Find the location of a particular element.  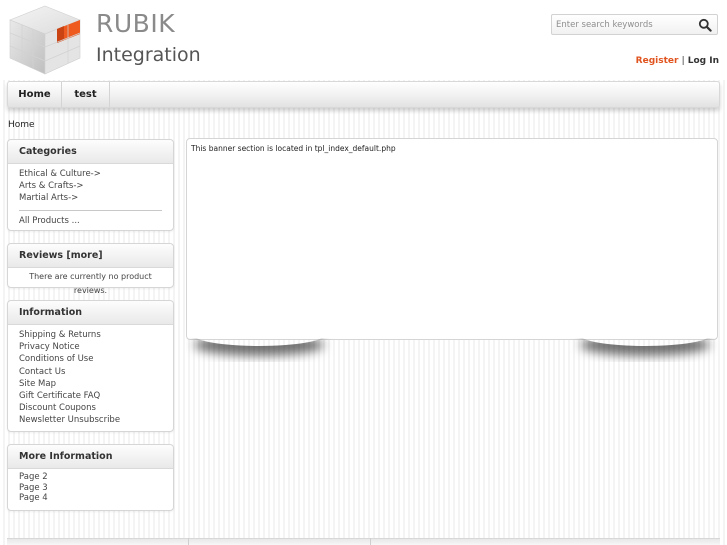

info-link-shipping: Shipping & Returns is located at coordinates (90, 335).